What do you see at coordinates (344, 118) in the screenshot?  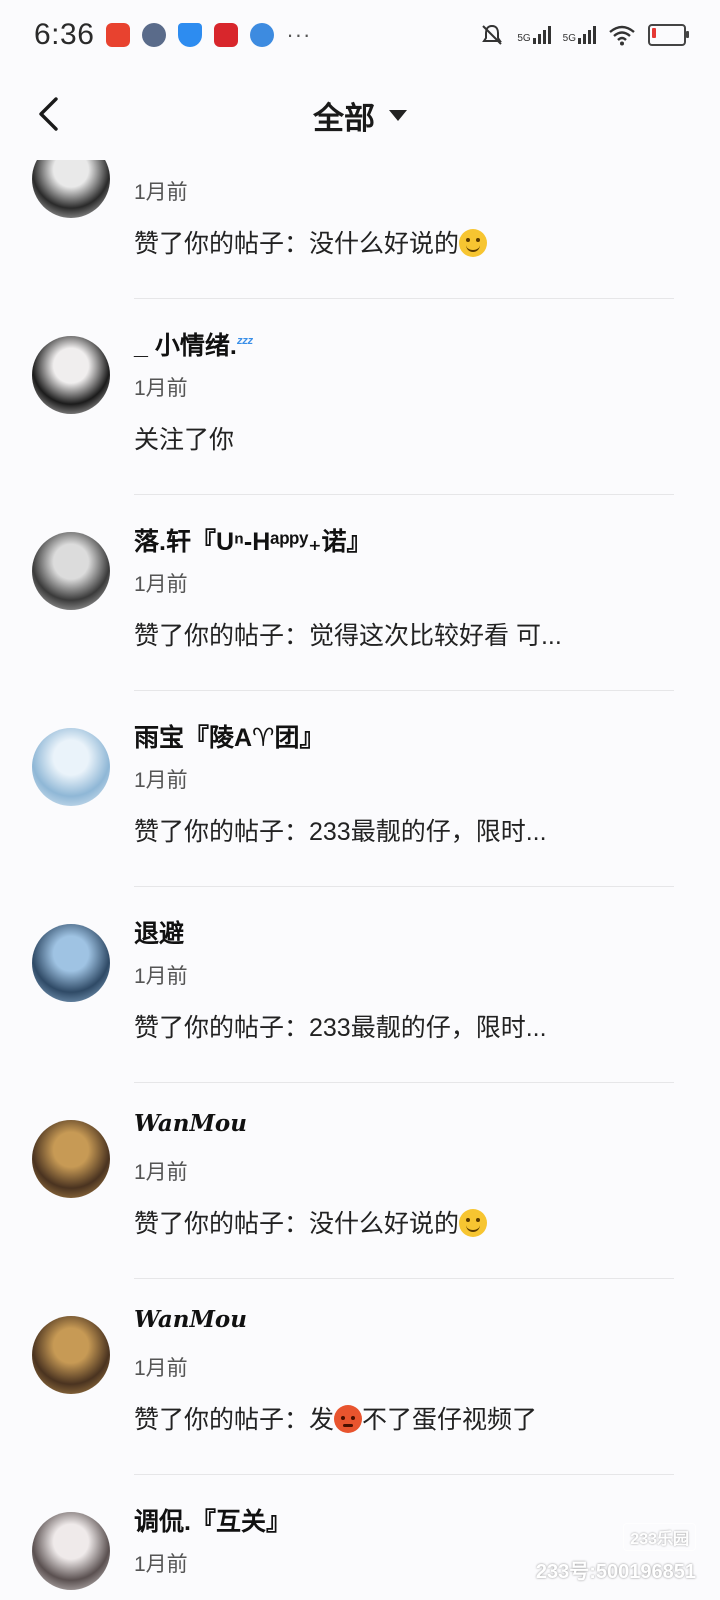 I see `page-title: 全部` at bounding box center [344, 118].